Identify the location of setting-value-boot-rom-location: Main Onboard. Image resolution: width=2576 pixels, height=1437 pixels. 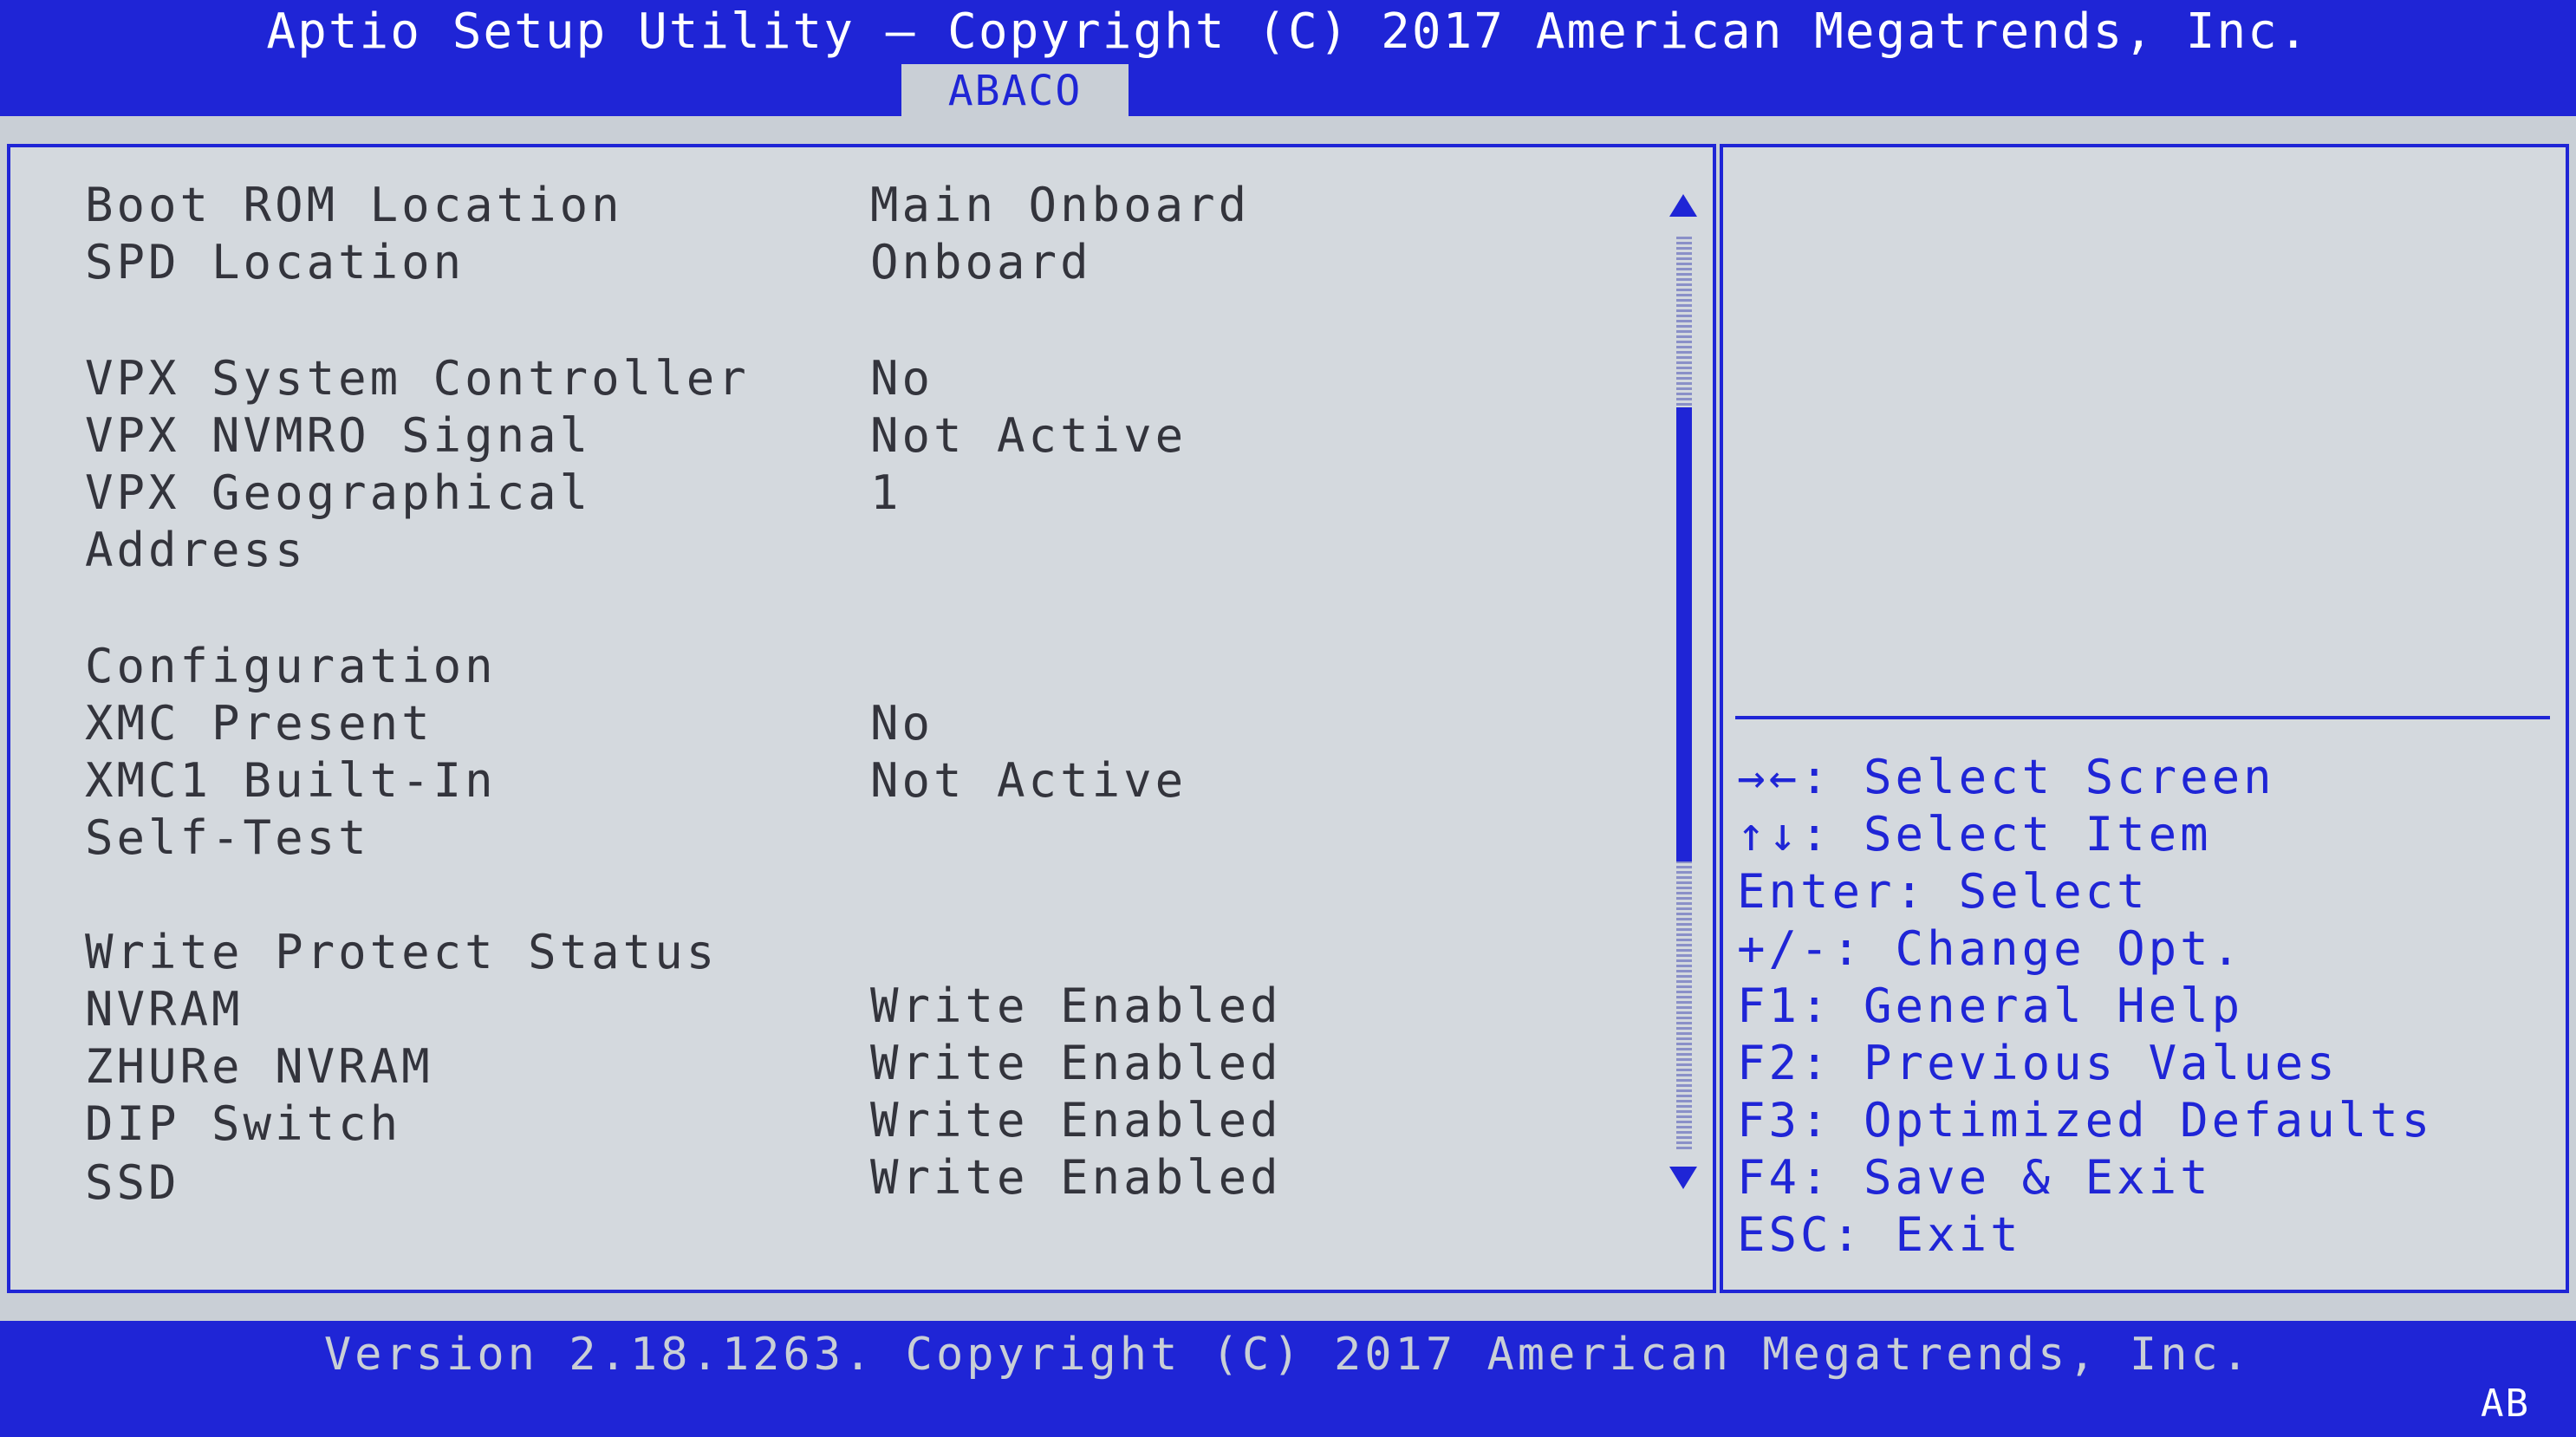
(1060, 205).